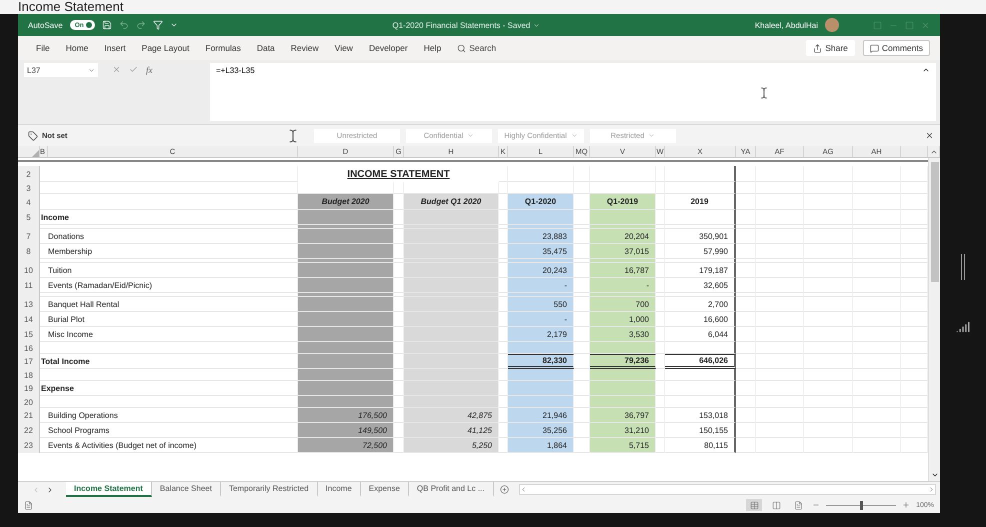 This screenshot has width=986, height=527. I want to click on filter-icon, so click(157, 25).